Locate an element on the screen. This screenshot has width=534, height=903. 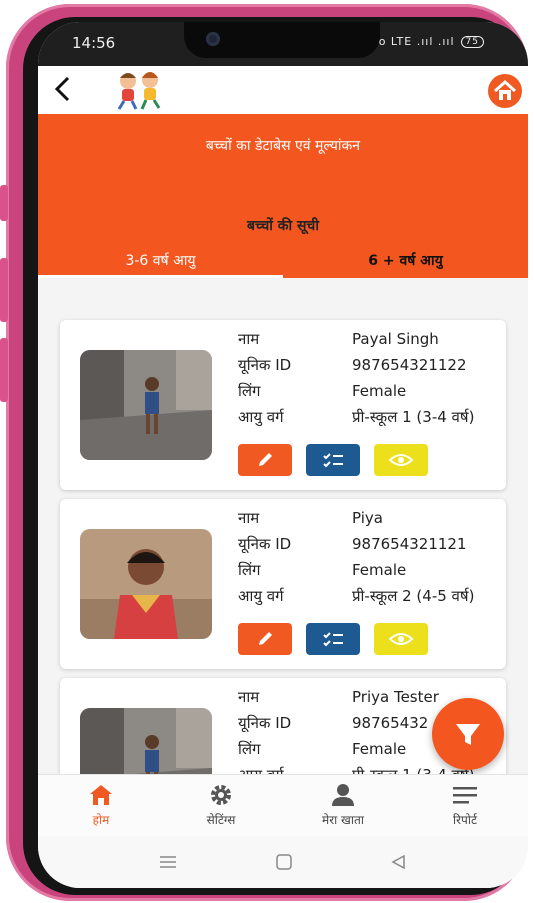
recent-apps-button is located at coordinates (168, 862).